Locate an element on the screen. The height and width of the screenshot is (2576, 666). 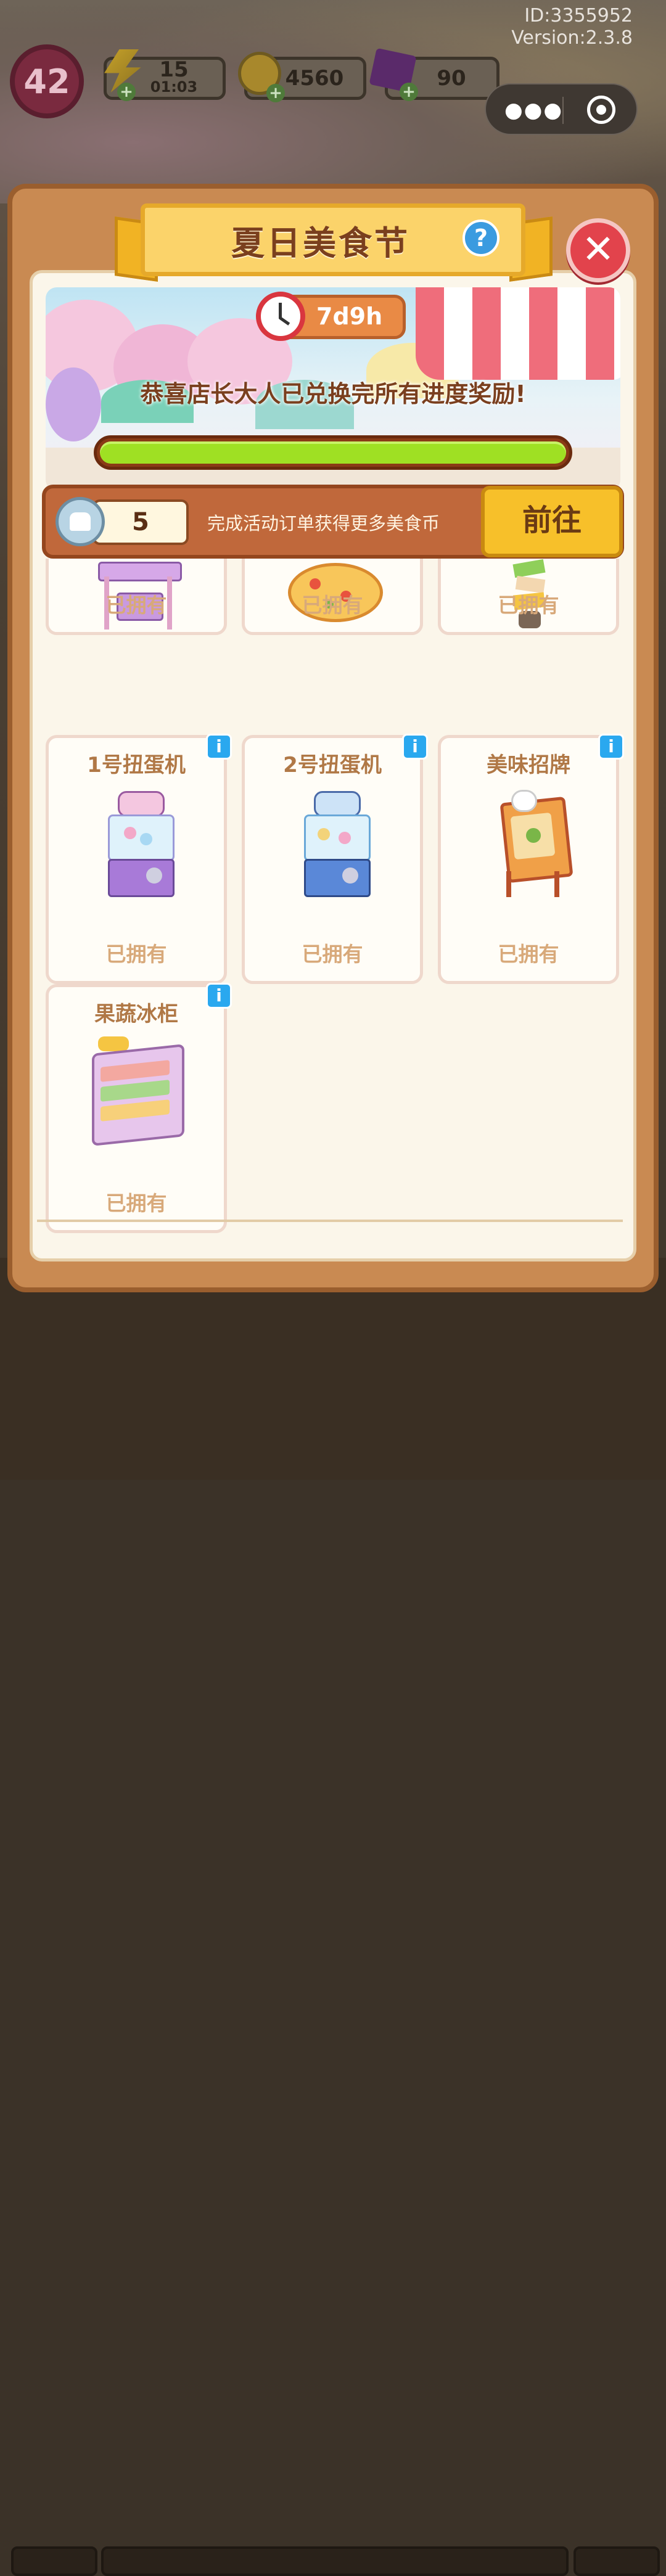
gacha-machine-blue-icon is located at coordinates (337, 844).